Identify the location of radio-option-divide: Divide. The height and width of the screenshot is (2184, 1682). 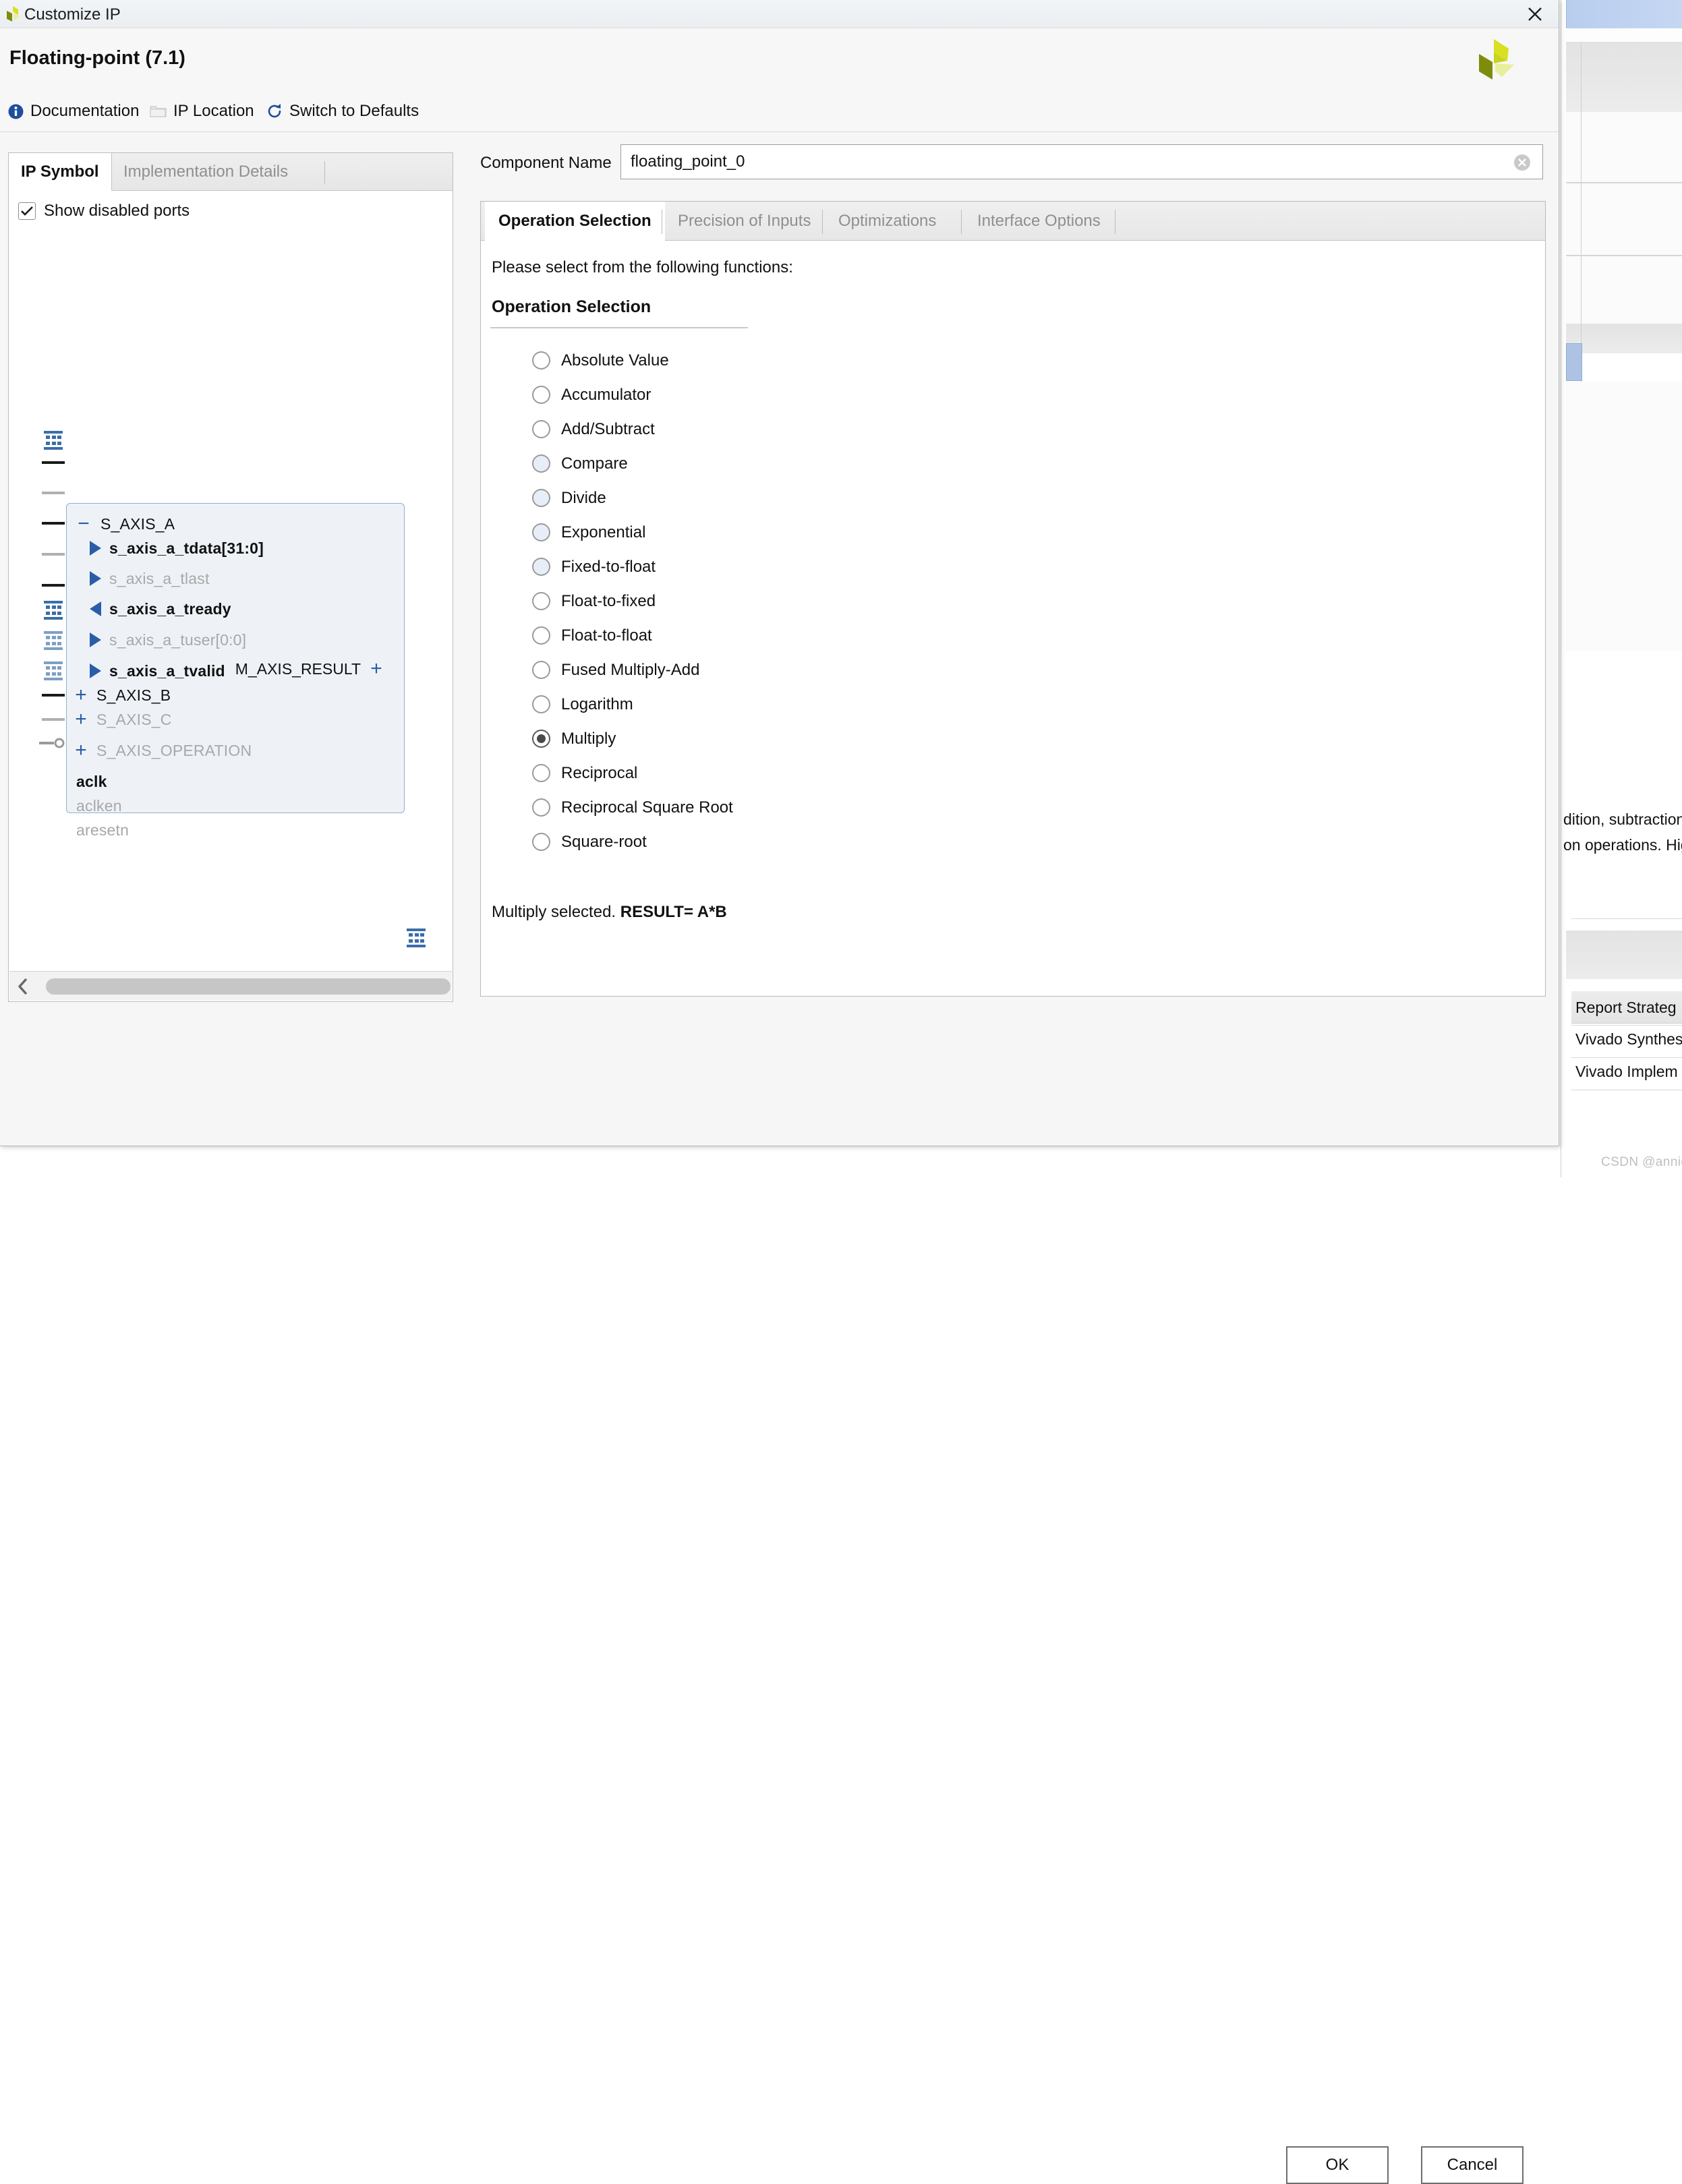
(632, 498).